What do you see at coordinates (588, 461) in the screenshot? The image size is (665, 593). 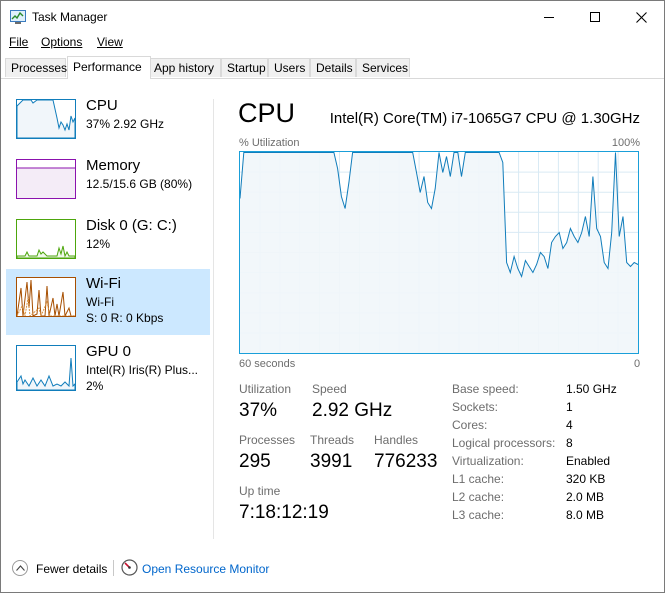 I see `spec-value-virtualization: Enabled` at bounding box center [588, 461].